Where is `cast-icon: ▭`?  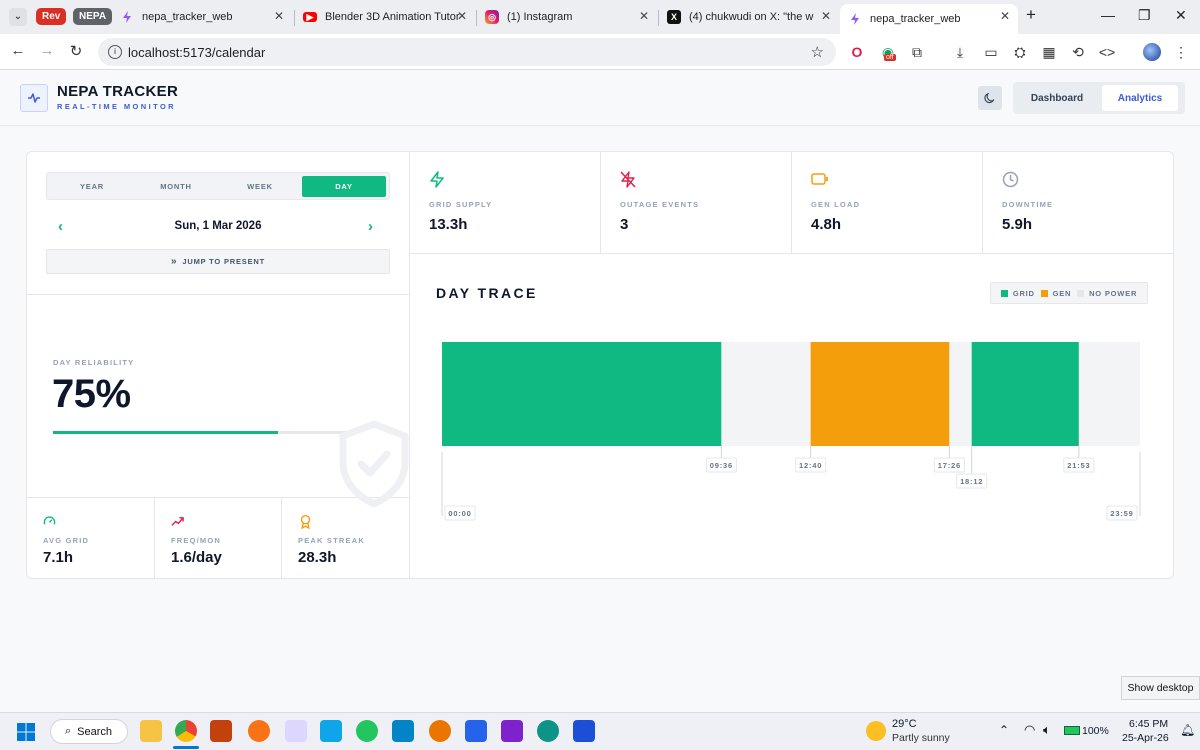
cast-icon: ▭ is located at coordinates (991, 52).